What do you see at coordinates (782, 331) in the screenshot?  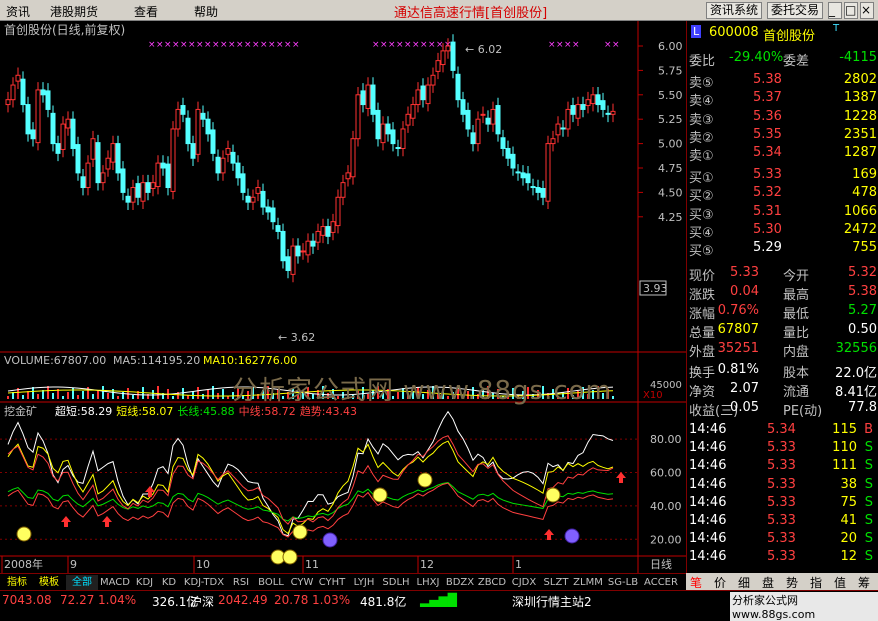 I see `quote-stat-row: 总量 67807 量比 0.50` at bounding box center [782, 331].